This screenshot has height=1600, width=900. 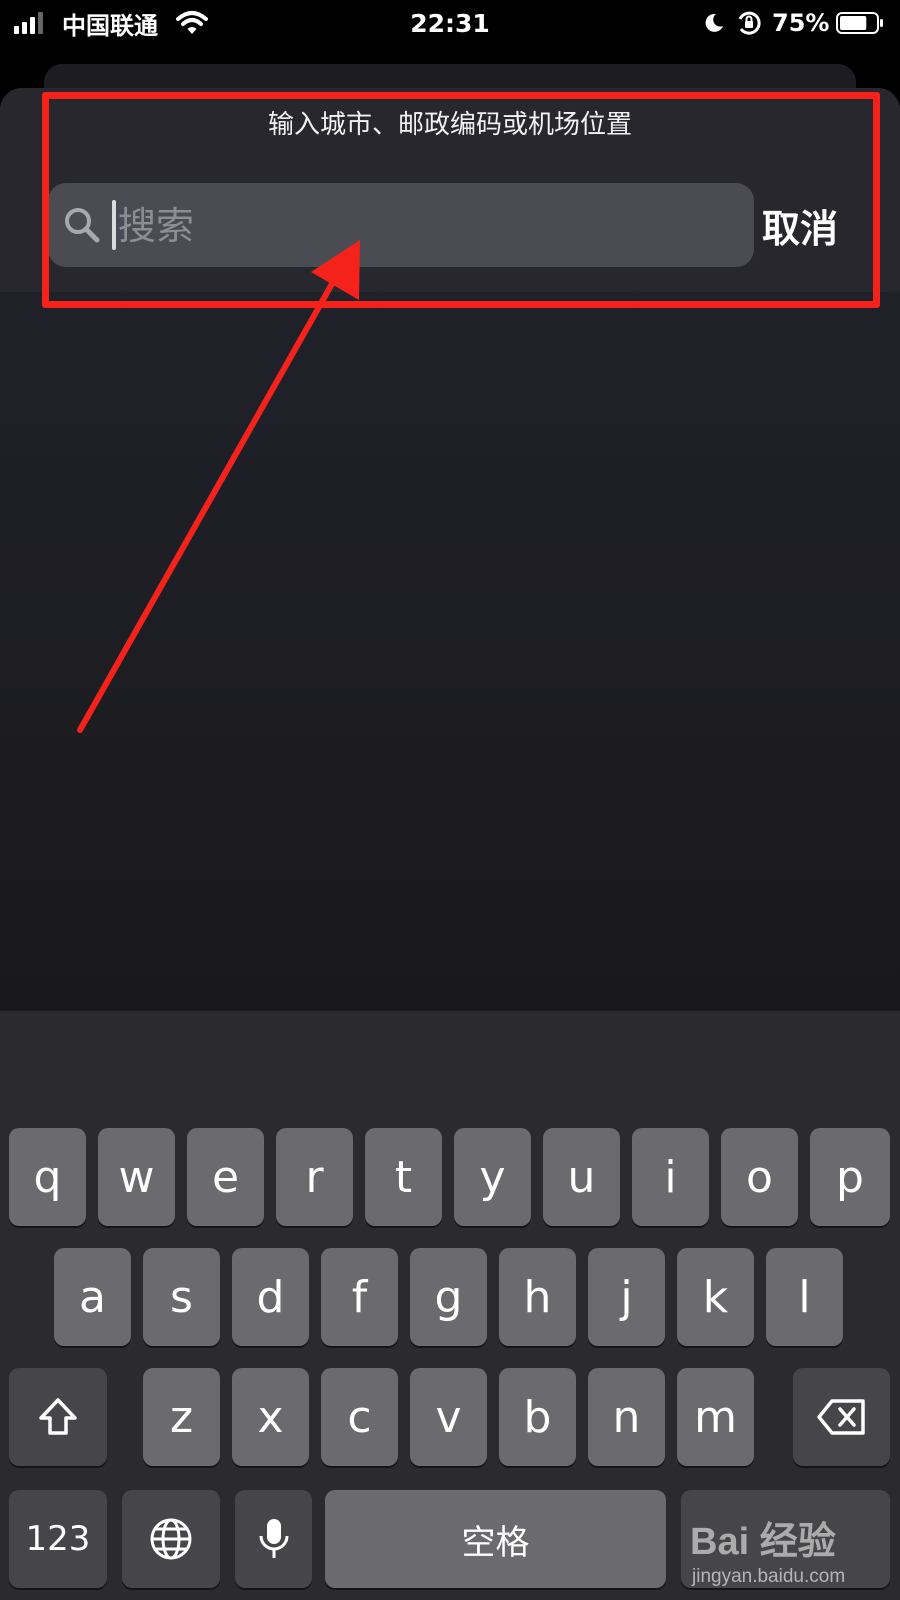 I want to click on shift-icon, so click(x=58, y=1416).